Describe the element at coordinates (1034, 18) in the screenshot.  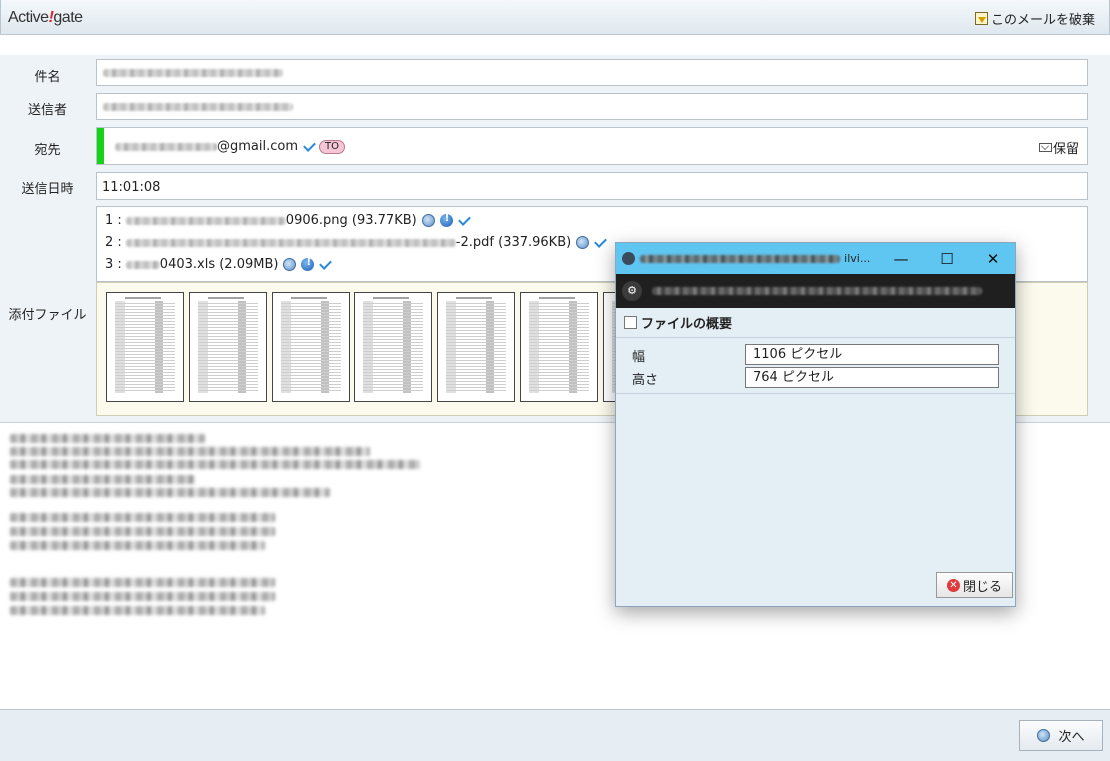
I see `discard-mail-button: このメールを破棄` at that location.